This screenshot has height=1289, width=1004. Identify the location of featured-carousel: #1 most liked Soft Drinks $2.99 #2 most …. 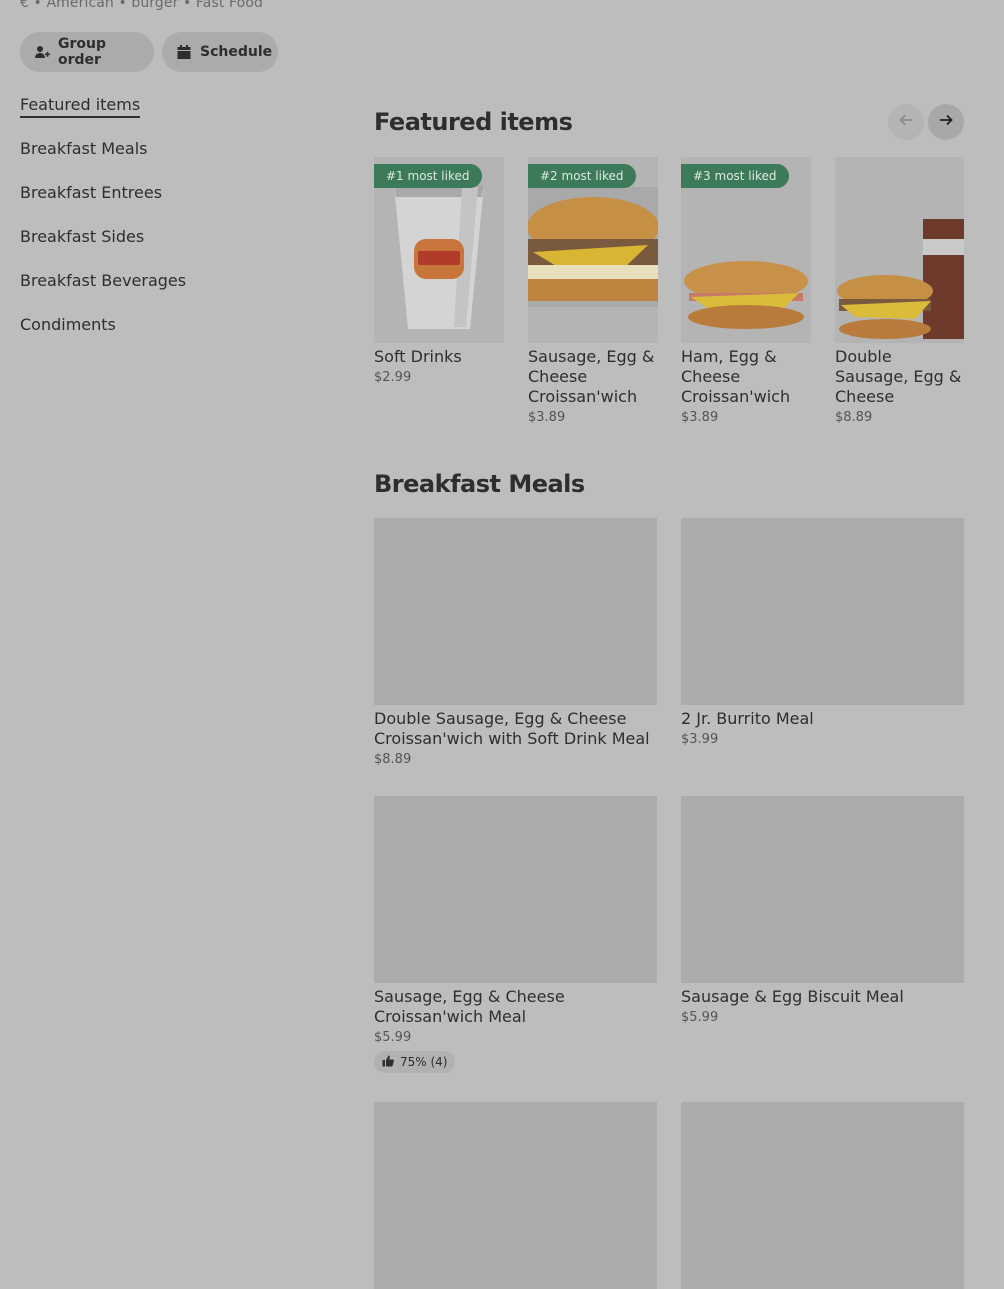
(669, 297).